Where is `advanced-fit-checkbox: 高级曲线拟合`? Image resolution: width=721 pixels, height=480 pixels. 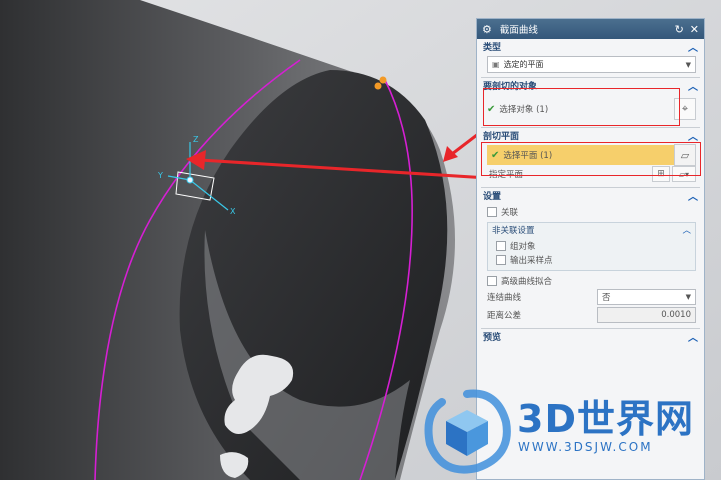
advanced-fit-checkbox: 高级曲线拟合 is located at coordinates (591, 281).